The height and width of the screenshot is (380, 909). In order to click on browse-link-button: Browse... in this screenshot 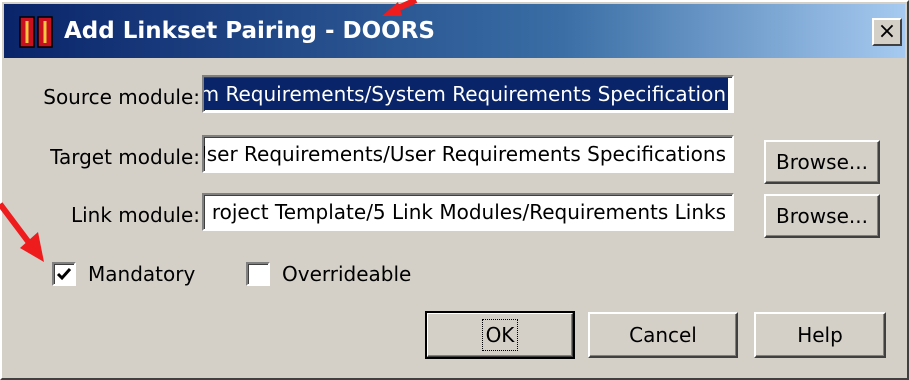, I will do `click(822, 216)`.